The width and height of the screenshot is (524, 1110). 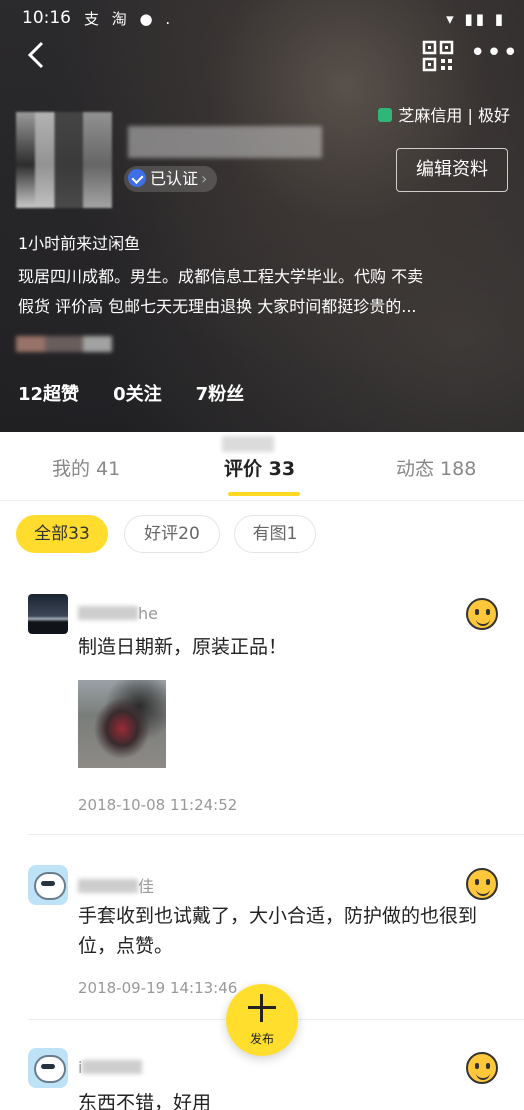 I want to click on filter-all: 全部33, so click(x=62, y=534).